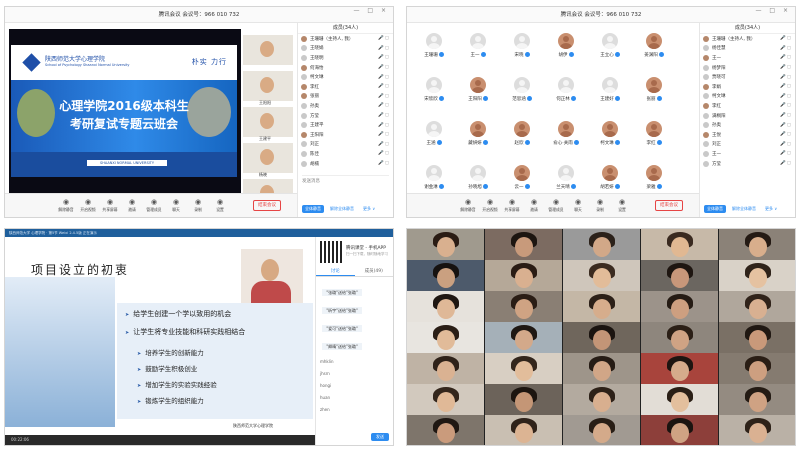 The image size is (800, 450). Describe the element at coordinates (522, 45) in the screenshot. I see `gallery-tile: 宋晓` at that location.